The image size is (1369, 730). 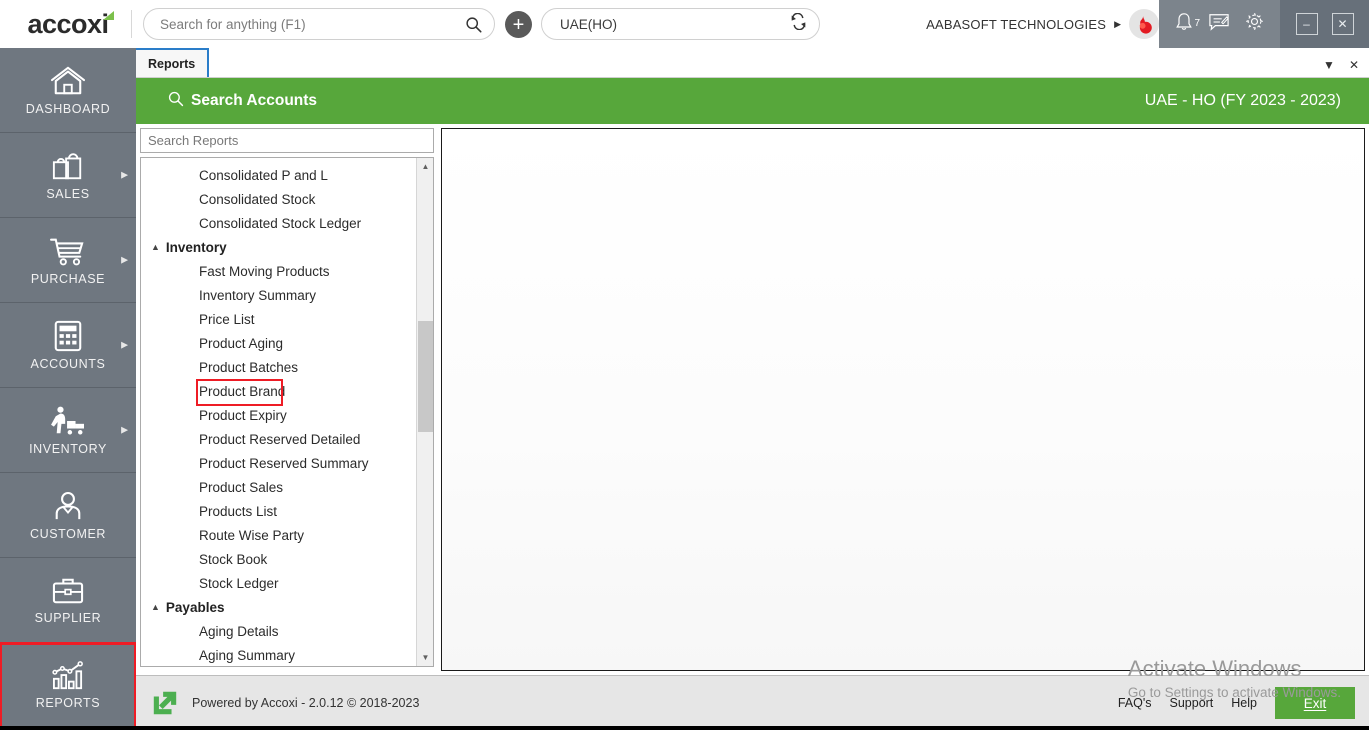 I want to click on footer-link-help: Help, so click(x=1244, y=703).